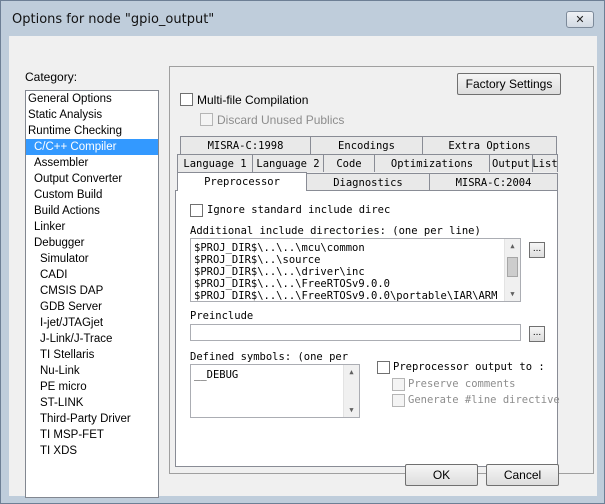  I want to click on category-item: GDB Server, so click(92, 307).